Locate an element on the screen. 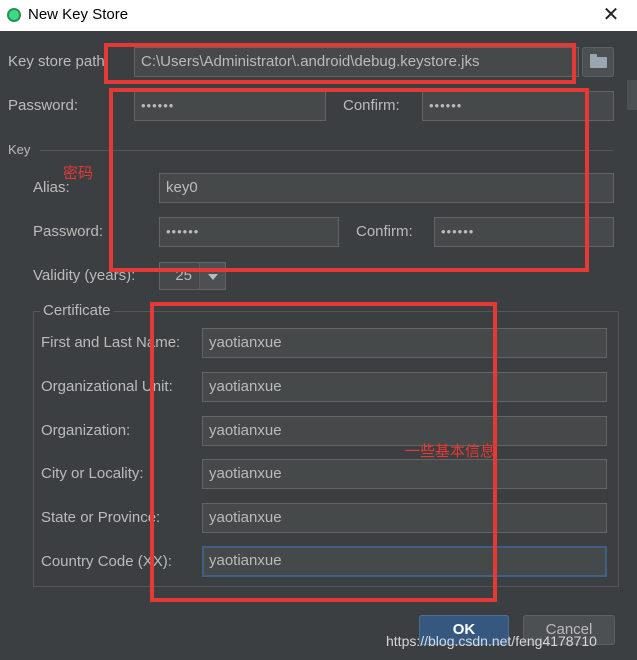 The height and width of the screenshot is (660, 637). state-field: yaotianxue is located at coordinates (404, 518).